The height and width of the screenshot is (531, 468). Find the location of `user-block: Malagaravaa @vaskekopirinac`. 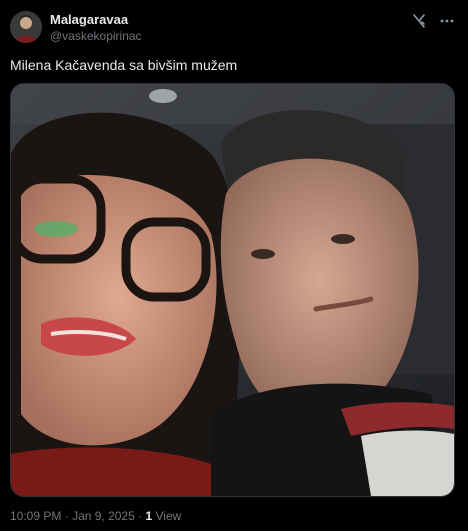

user-block: Malagaravaa @vaskekopirinac is located at coordinates (96, 28).